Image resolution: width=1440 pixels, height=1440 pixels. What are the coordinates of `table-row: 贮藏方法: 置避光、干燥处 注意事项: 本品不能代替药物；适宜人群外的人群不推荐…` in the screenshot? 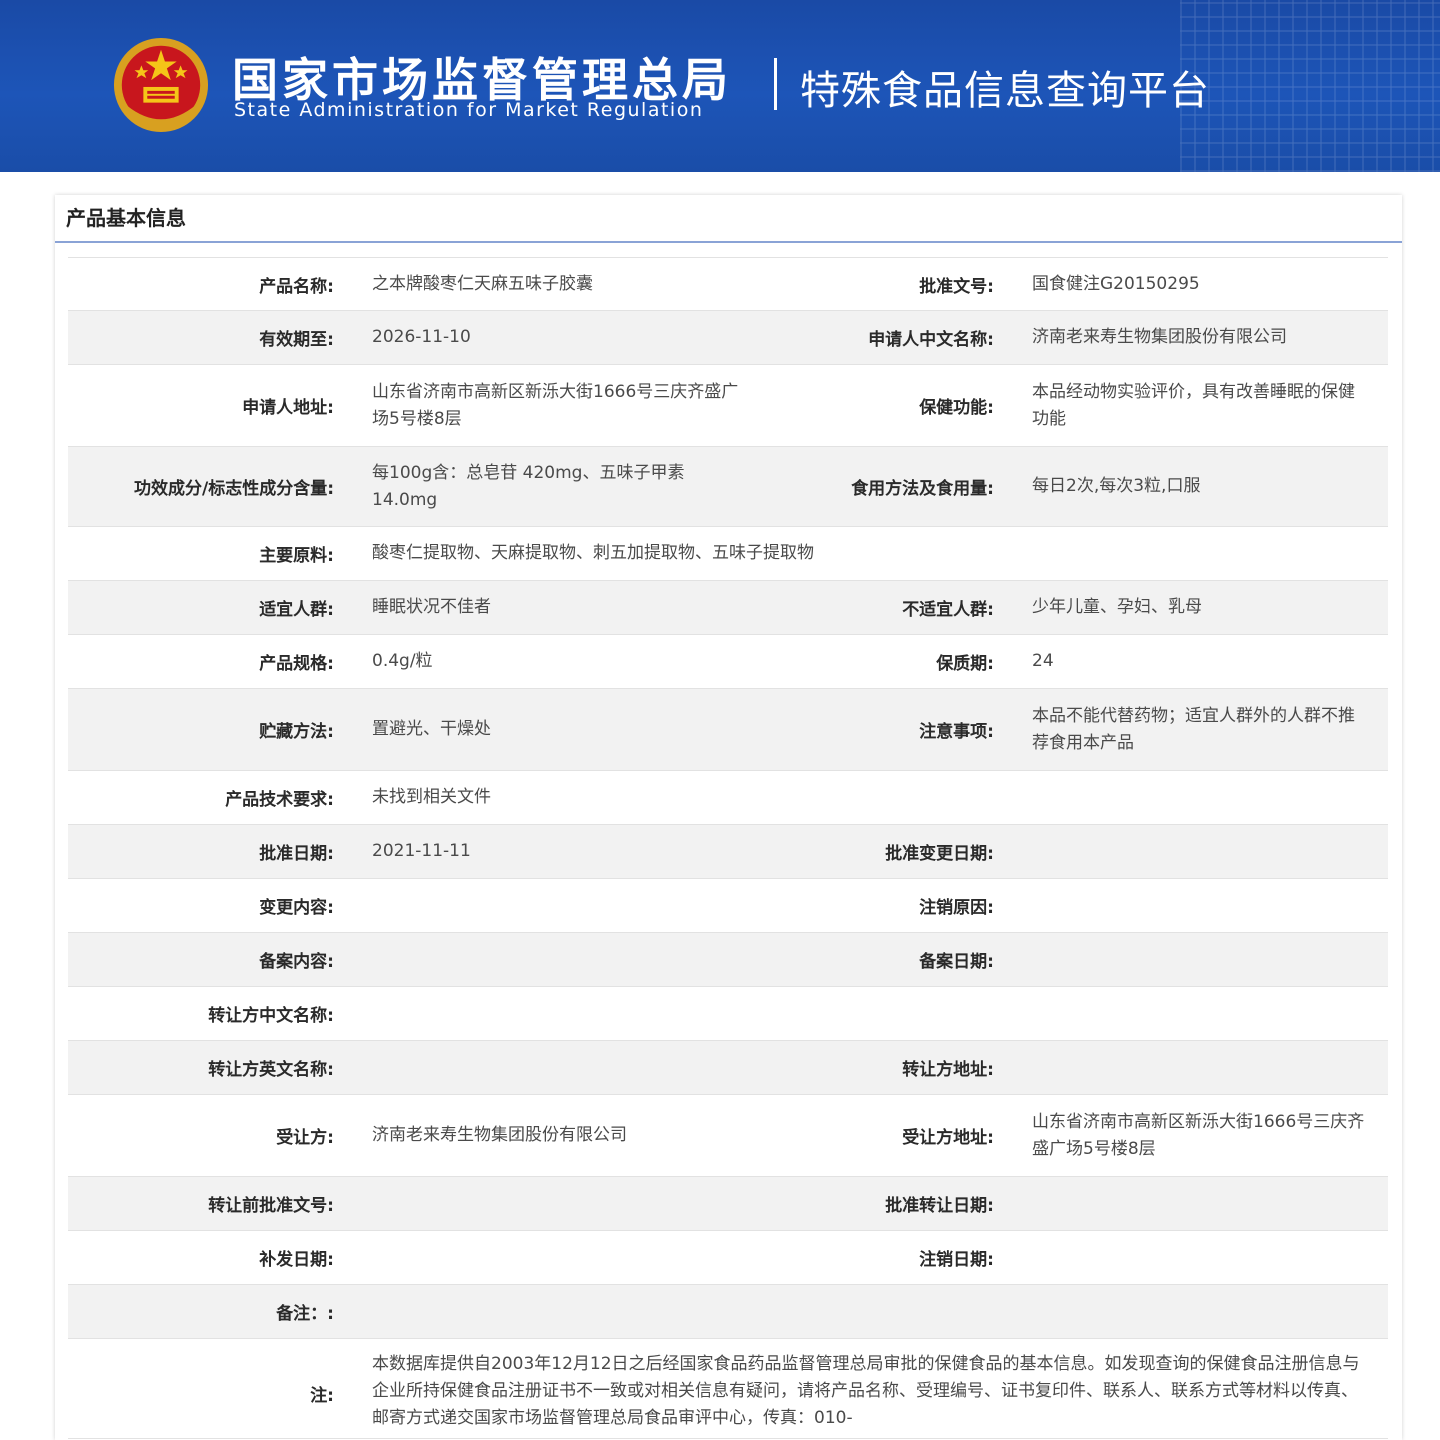 It's located at (728, 730).